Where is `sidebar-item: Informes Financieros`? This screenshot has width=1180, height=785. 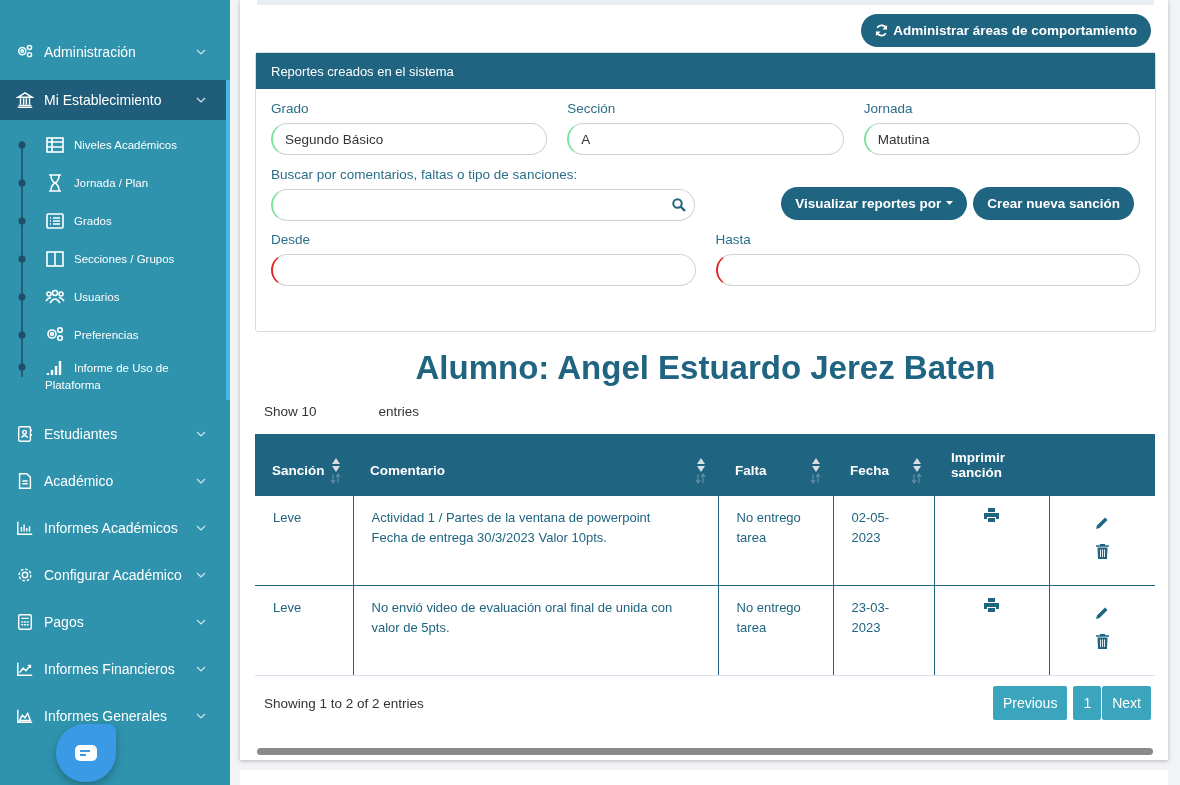
sidebar-item: Informes Financieros is located at coordinates (113, 668).